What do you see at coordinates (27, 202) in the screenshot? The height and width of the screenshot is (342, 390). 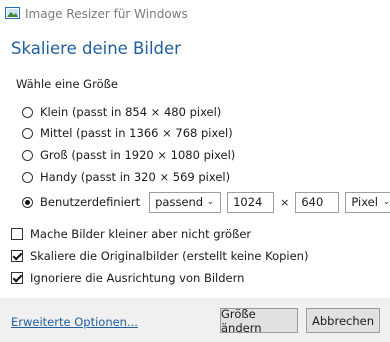 I see `radio-custom` at bounding box center [27, 202].